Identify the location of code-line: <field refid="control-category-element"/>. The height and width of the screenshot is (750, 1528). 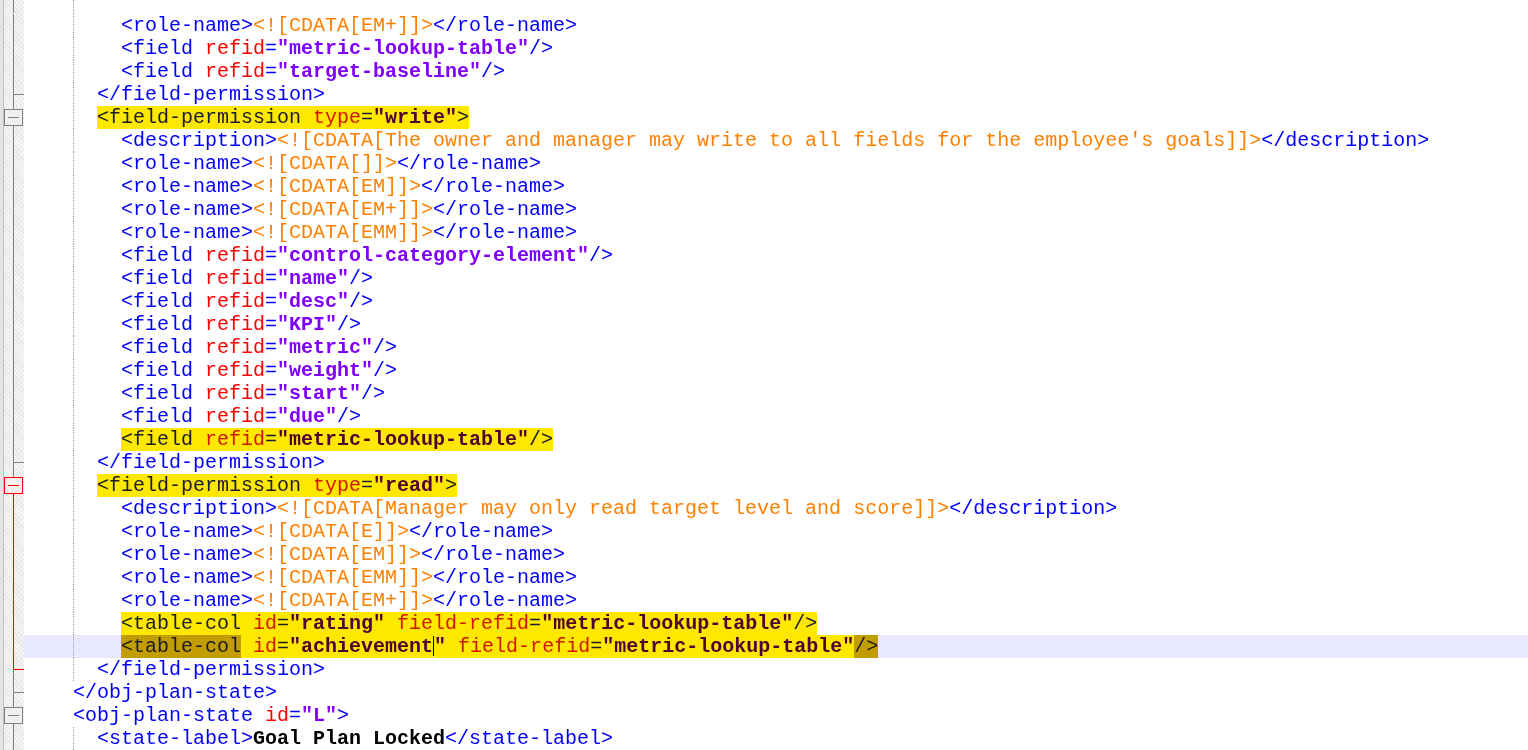
(367, 255).